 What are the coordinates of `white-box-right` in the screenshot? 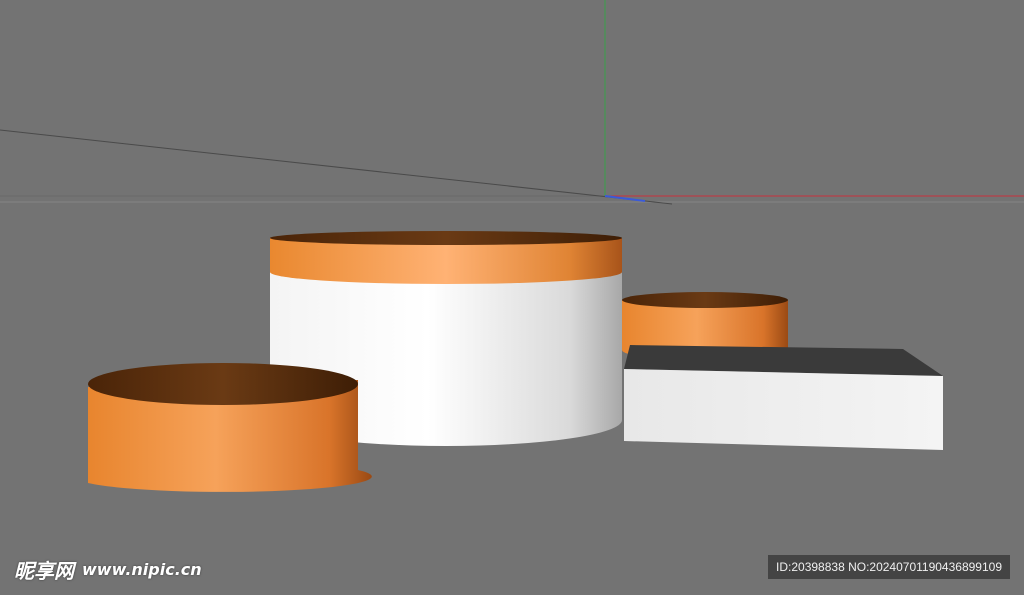 It's located at (783, 397).